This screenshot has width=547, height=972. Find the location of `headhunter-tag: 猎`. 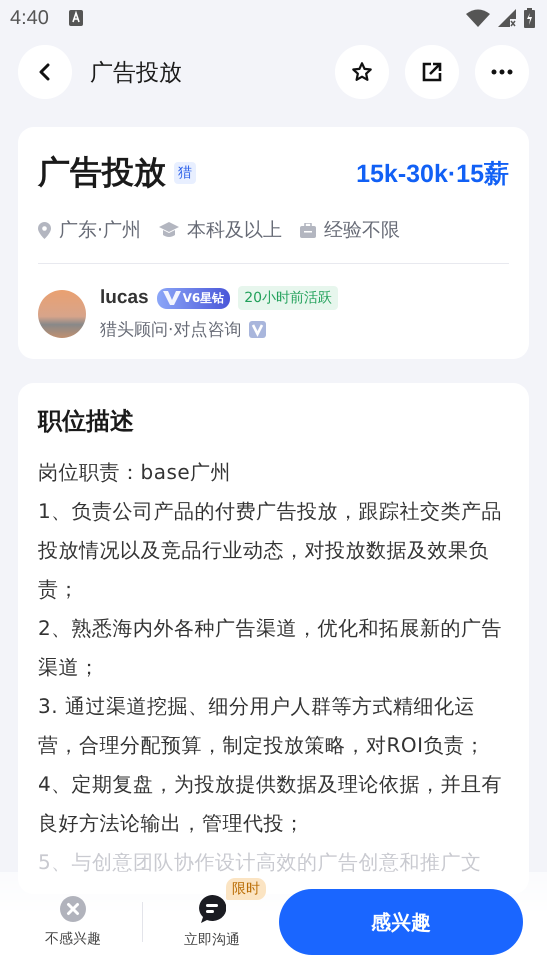

headhunter-tag: 猎 is located at coordinates (185, 173).